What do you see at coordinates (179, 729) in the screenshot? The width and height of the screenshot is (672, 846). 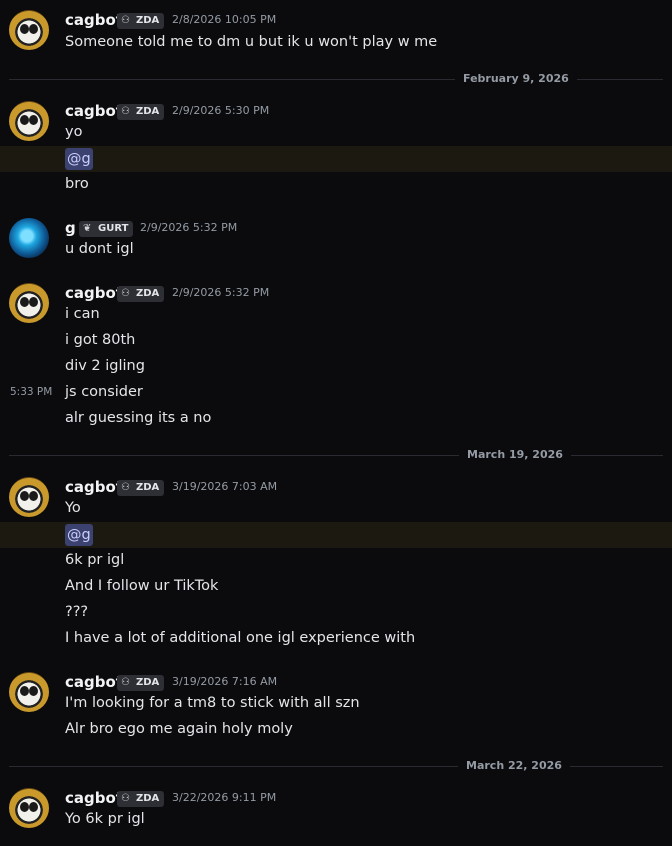 I see `message-text: Alr bro ego me again holy moly` at bounding box center [179, 729].